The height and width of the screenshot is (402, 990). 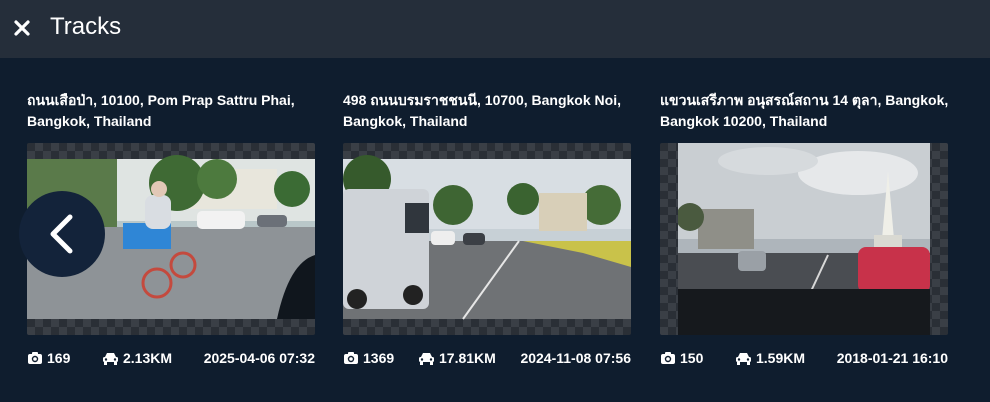 I want to click on photo-count-value: 150, so click(x=692, y=358).